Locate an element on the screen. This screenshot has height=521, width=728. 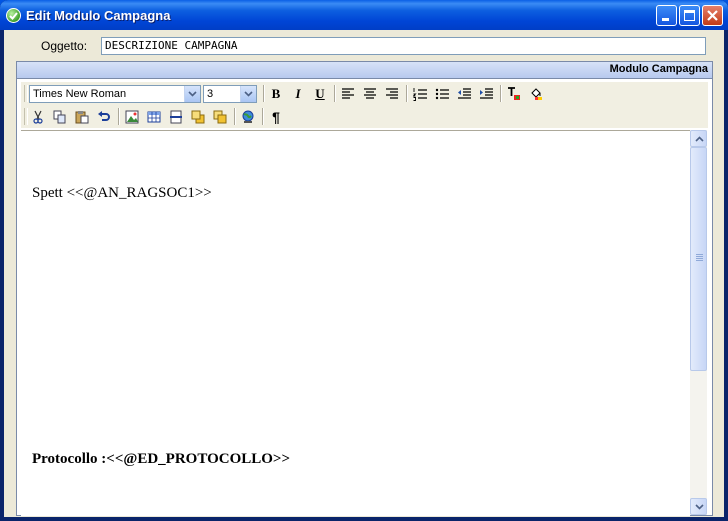
undo-icon is located at coordinates (104, 116).